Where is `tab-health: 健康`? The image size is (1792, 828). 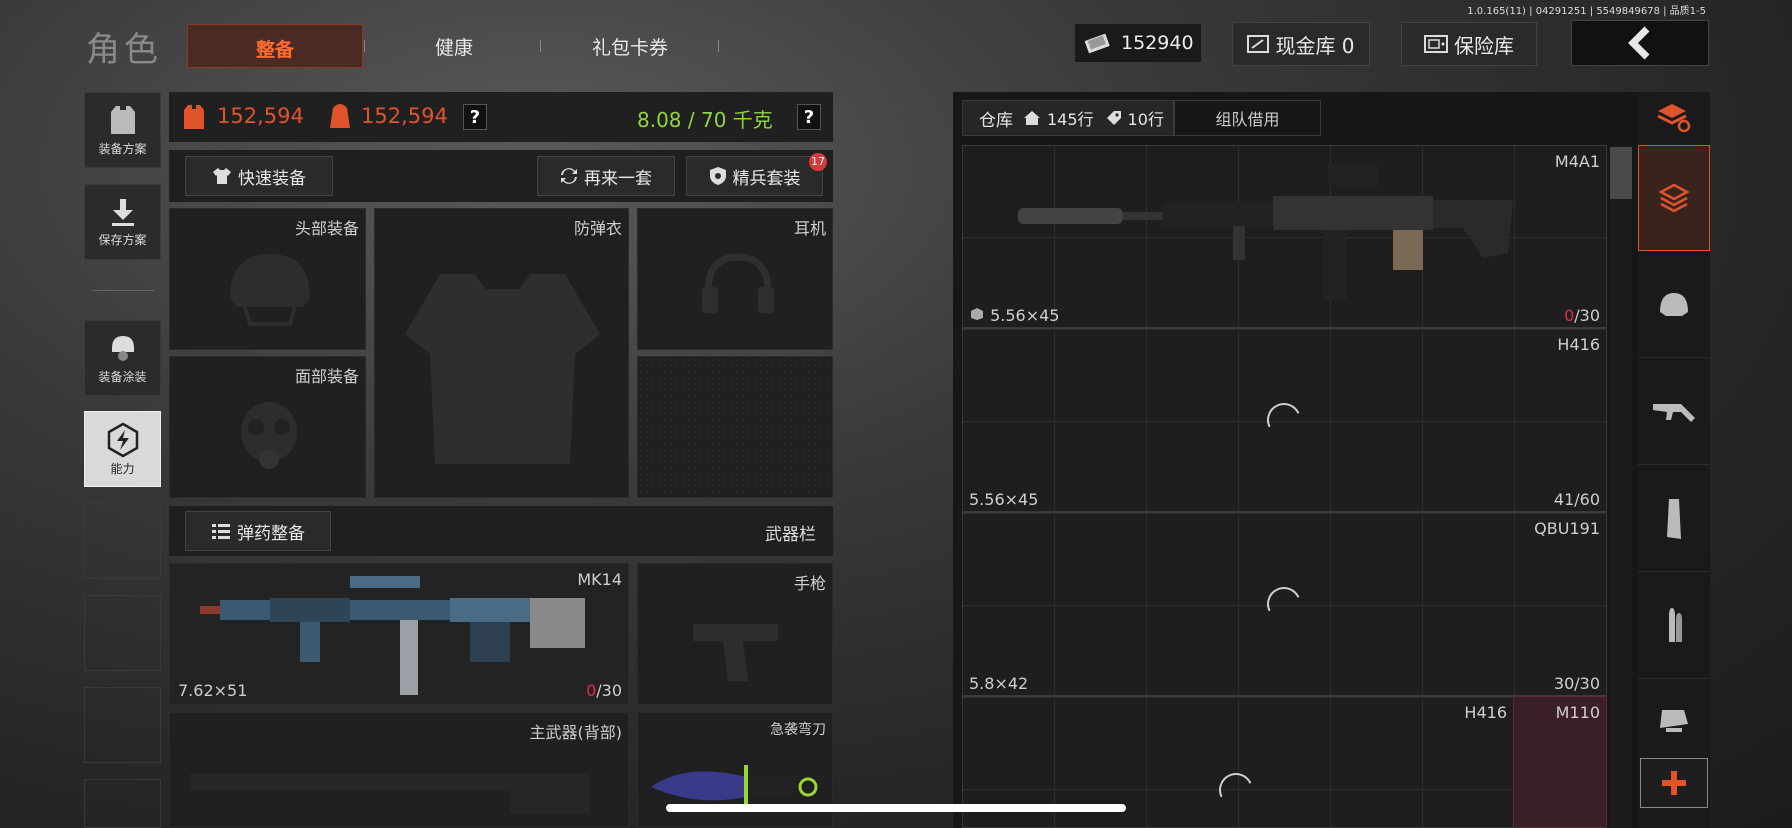 tab-health: 健康 is located at coordinates (454, 46).